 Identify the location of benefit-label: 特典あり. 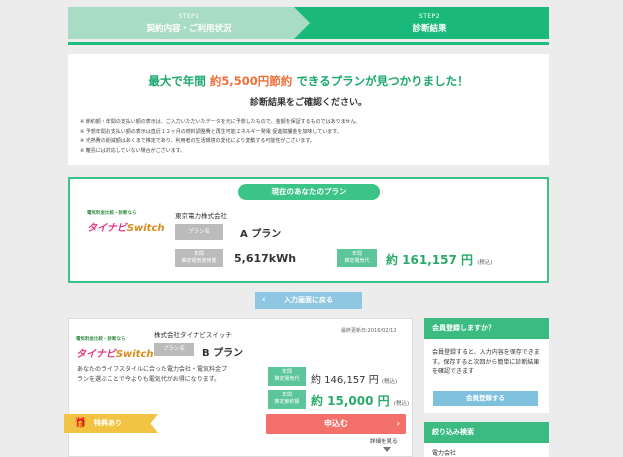
(108, 423).